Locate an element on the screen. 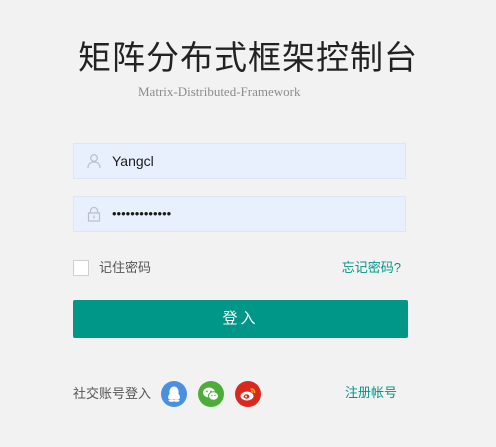 The width and height of the screenshot is (496, 447). password-field: ••••••••••••• is located at coordinates (239, 214).